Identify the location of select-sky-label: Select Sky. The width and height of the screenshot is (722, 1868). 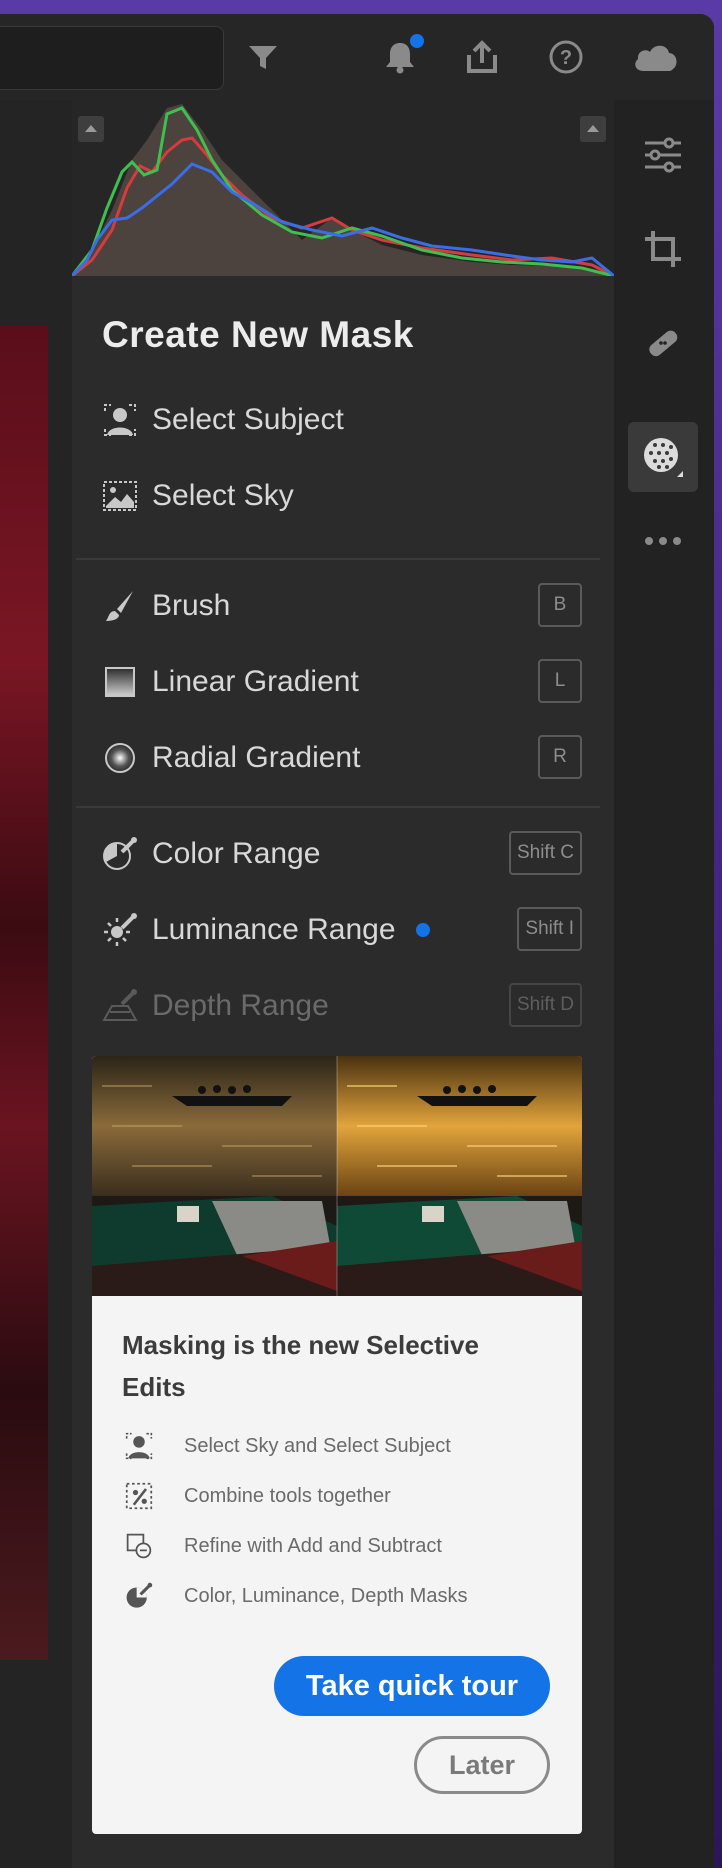
(223, 495).